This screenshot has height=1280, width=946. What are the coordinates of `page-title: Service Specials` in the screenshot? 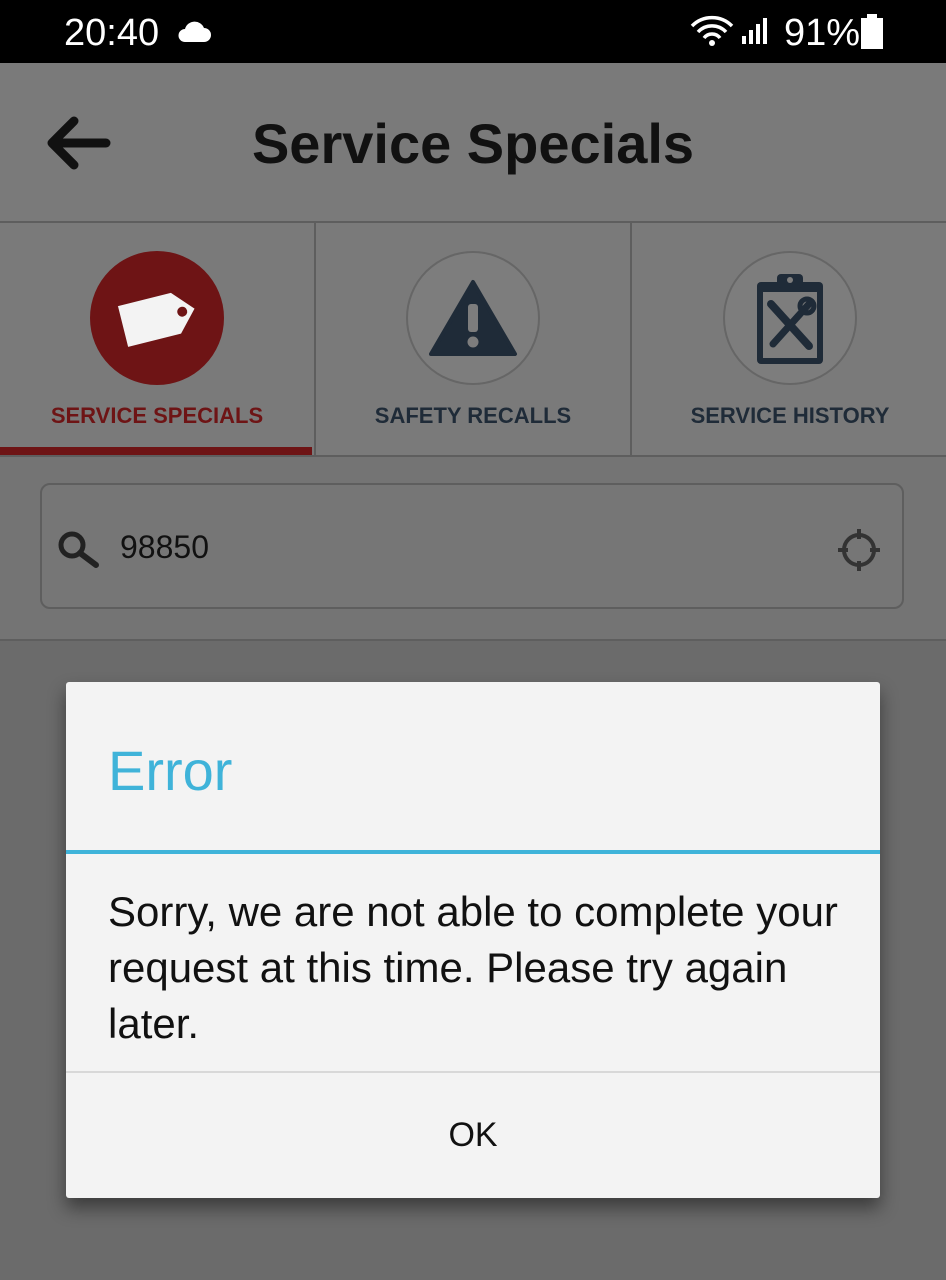 It's located at (473, 143).